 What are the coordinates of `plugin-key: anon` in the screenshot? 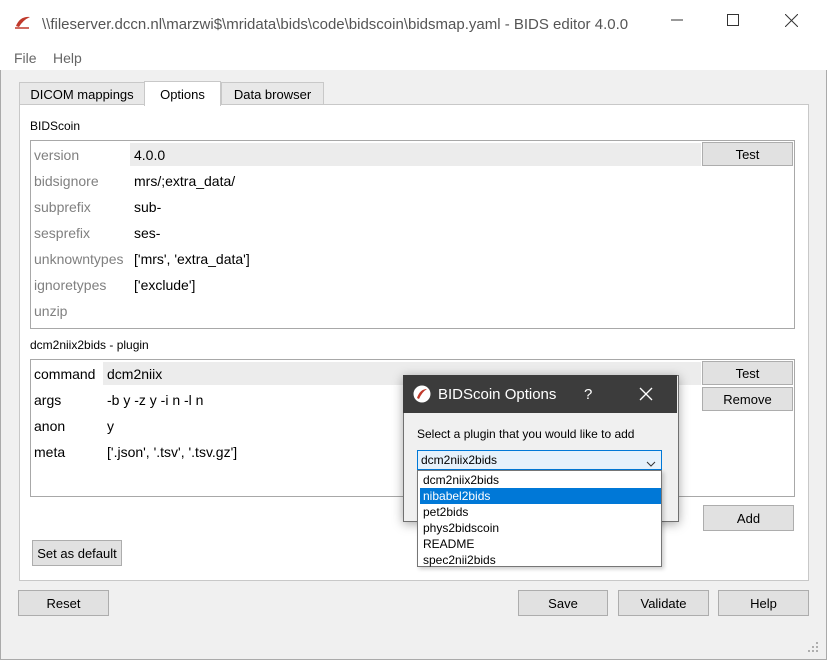 It's located at (50, 426).